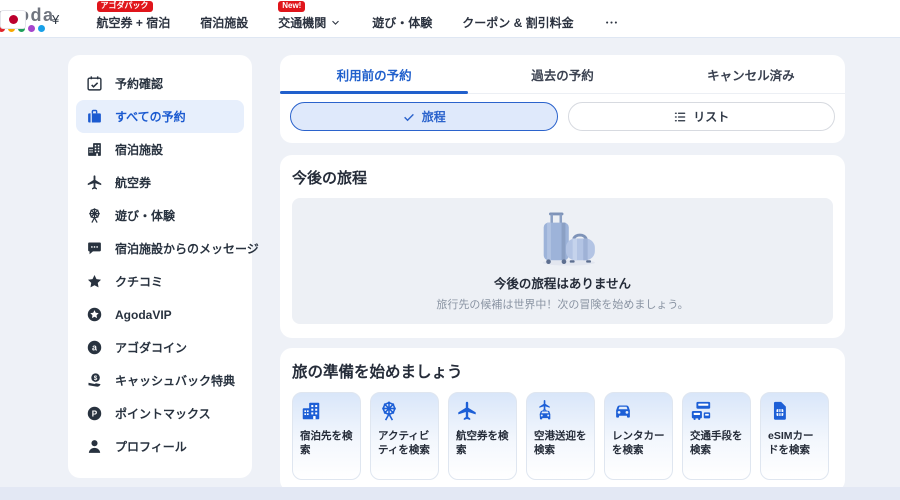 The image size is (900, 500). What do you see at coordinates (330, 178) in the screenshot?
I see `upcoming-trips-title: 今後の旅程` at bounding box center [330, 178].